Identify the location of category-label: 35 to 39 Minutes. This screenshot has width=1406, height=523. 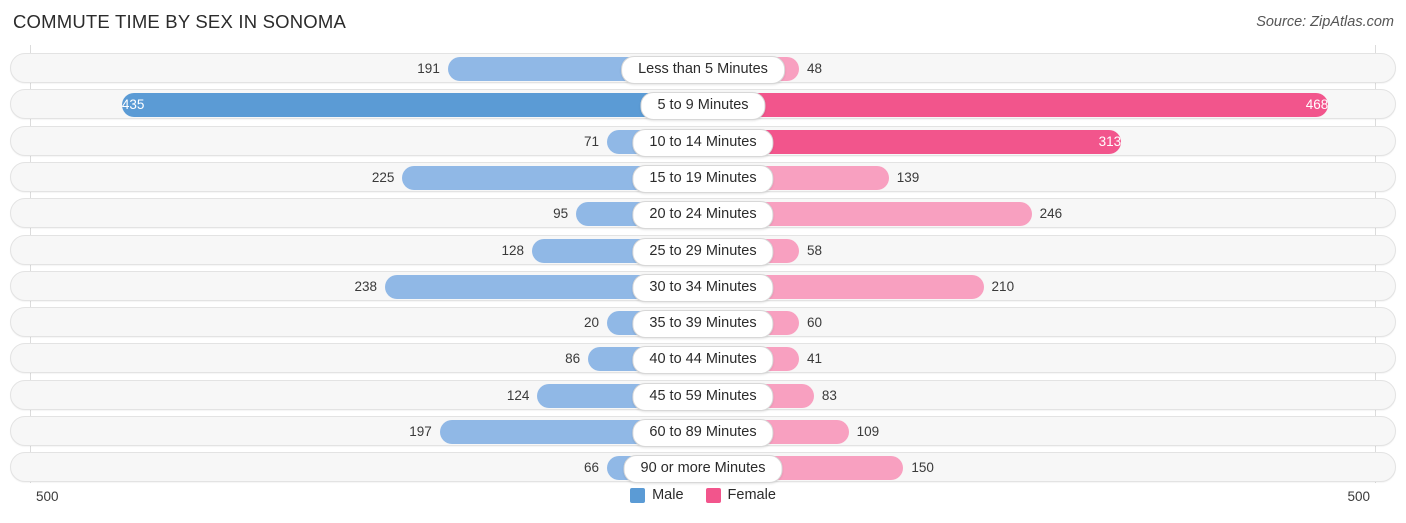
(703, 324).